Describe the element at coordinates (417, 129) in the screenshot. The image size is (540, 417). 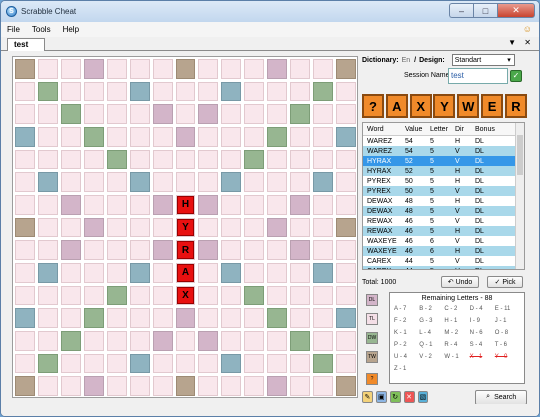
I see `column-header: Value` at that location.